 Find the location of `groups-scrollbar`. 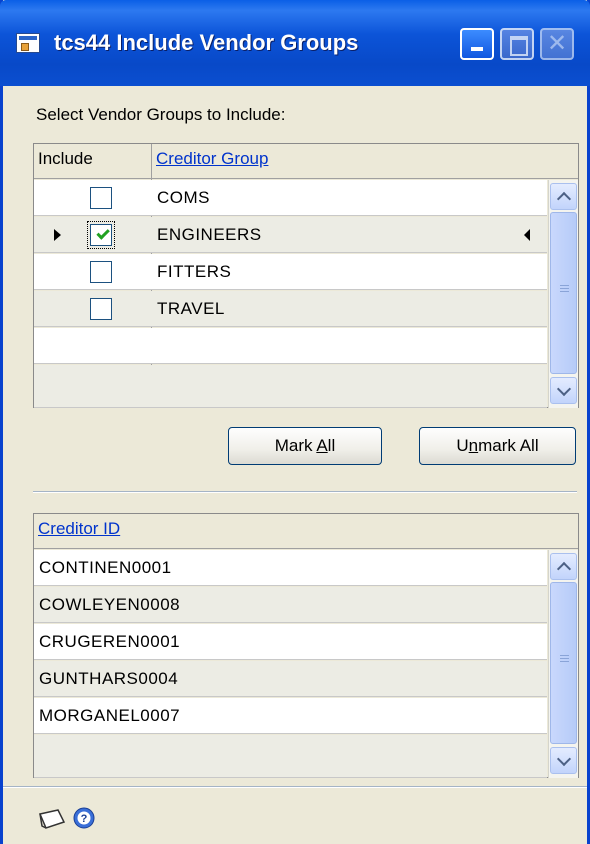

groups-scrollbar is located at coordinates (563, 294).